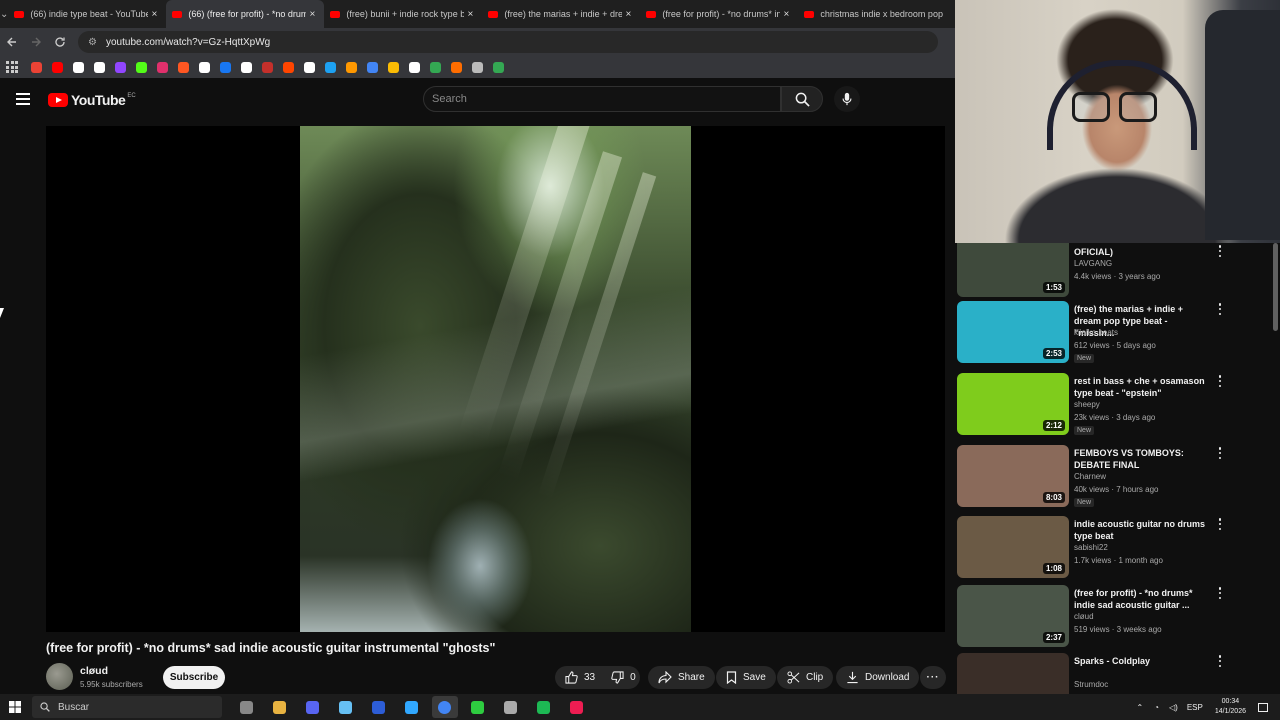  Describe the element at coordinates (59, 676) in the screenshot. I see `channel-avatar` at that location.